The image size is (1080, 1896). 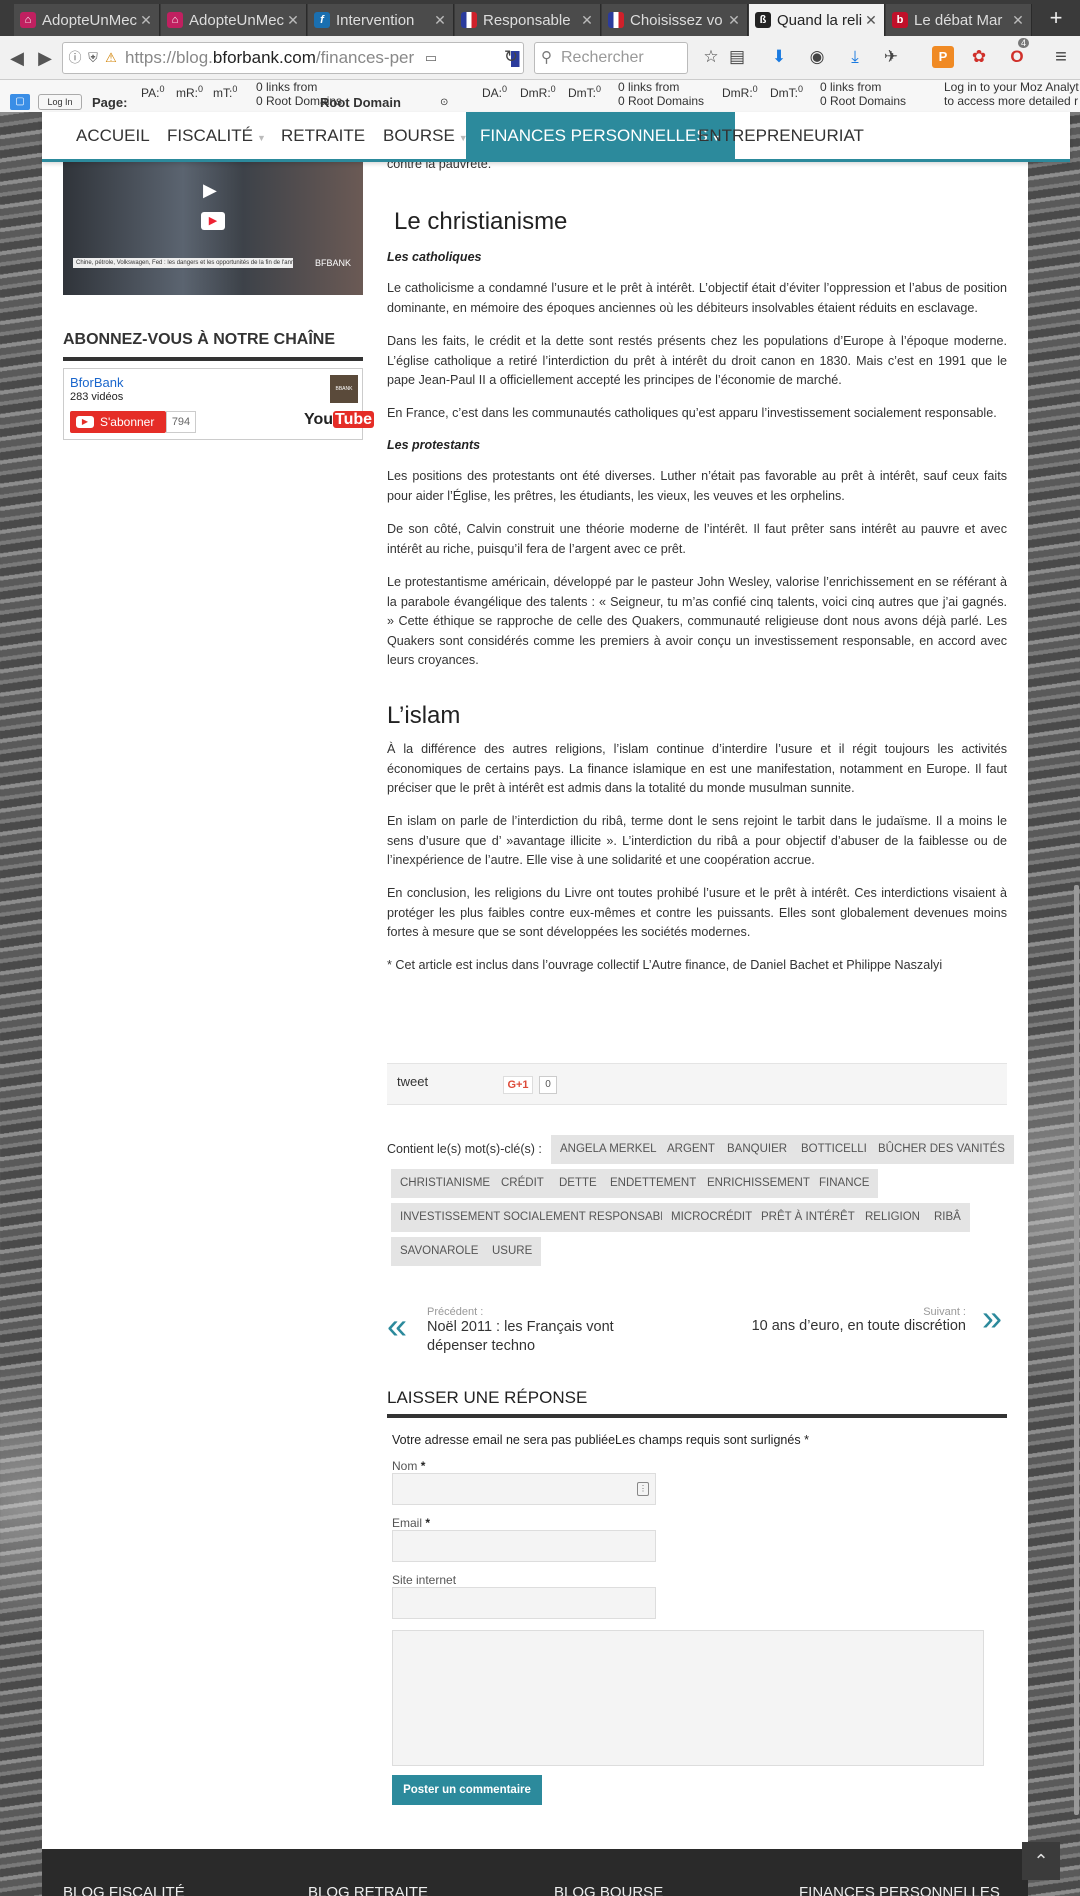 I want to click on tags-label: Contient le(s) mot(s)-clé(s) :, so click(x=464, y=1149).